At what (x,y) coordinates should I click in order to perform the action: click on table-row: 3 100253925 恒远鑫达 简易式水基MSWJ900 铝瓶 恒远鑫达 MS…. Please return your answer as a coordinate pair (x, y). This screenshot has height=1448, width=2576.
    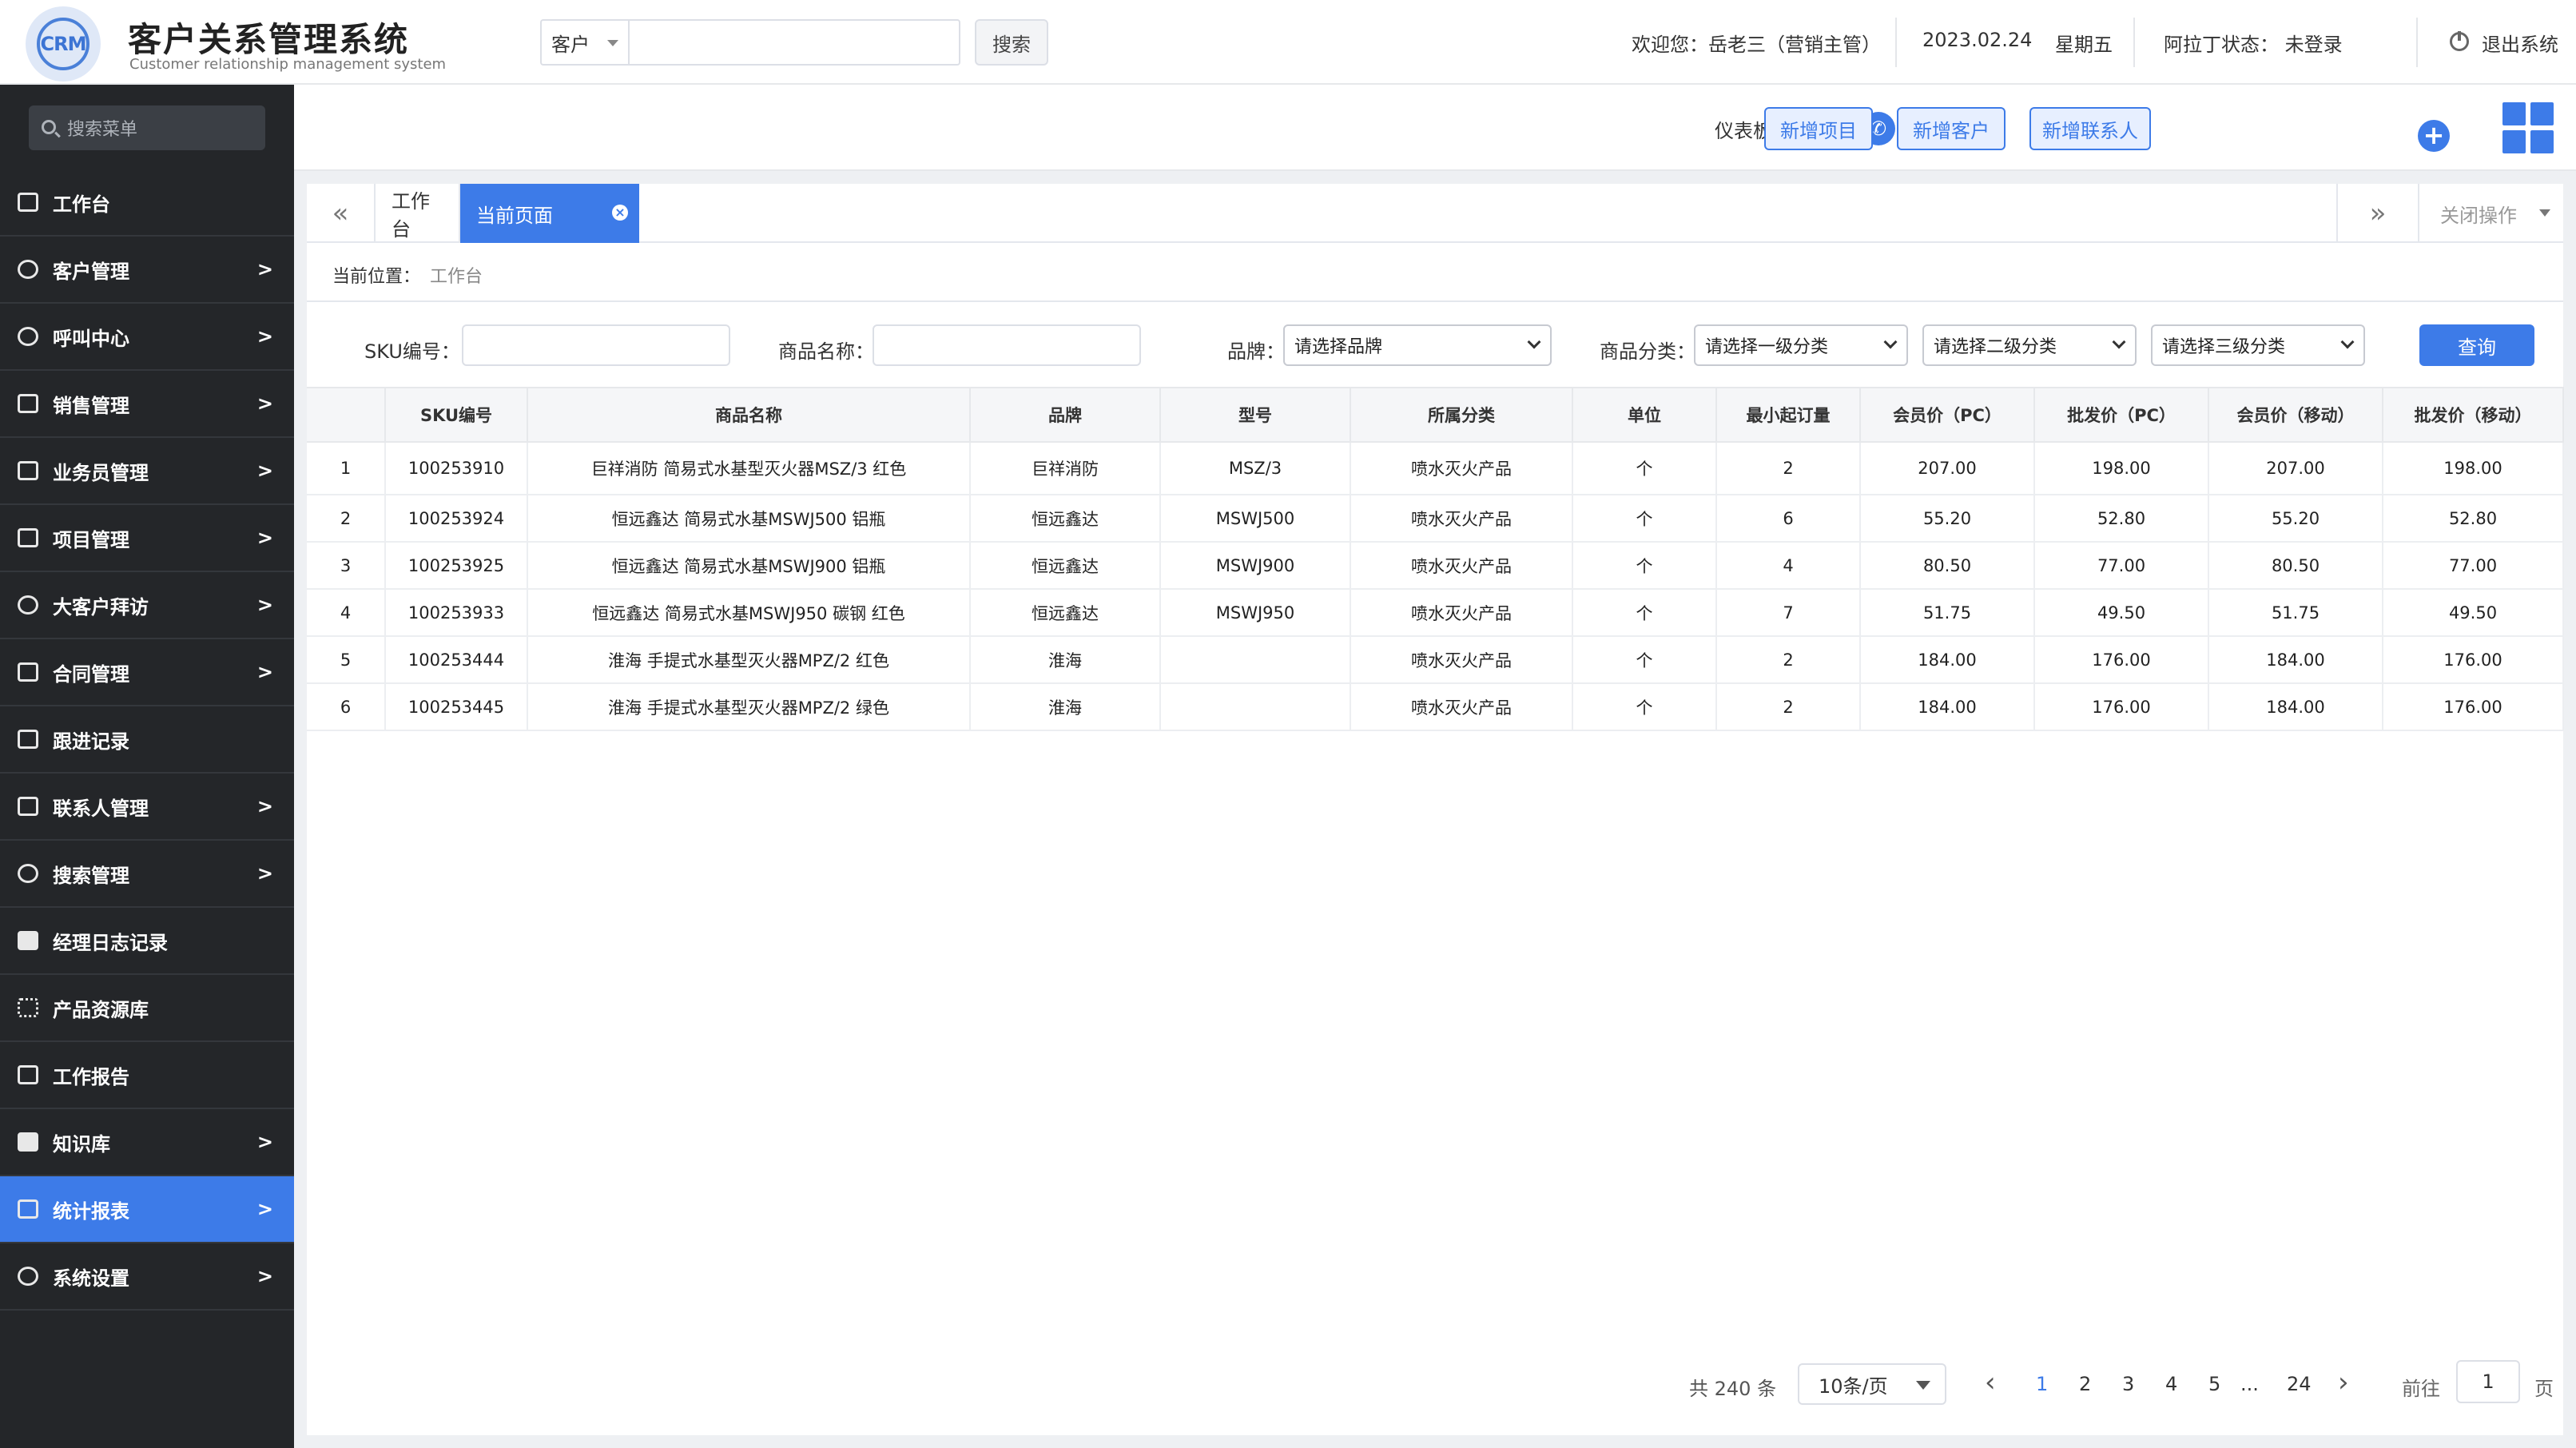
    Looking at the image, I should click on (1435, 566).